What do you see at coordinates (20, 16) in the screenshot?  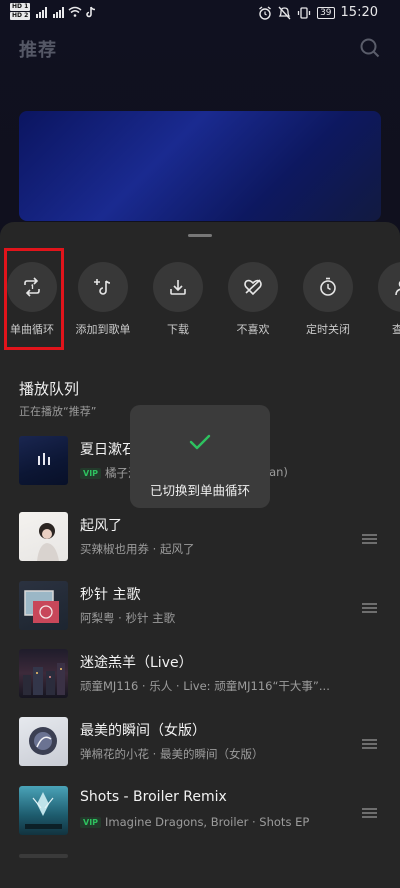 I see `hd2-badge: HD 2` at bounding box center [20, 16].